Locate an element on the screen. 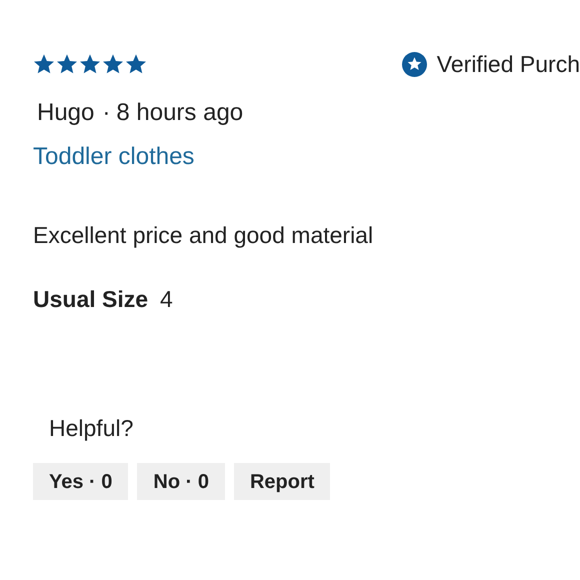 The height and width of the screenshot is (580, 580). review-title: Toddler clothes is located at coordinates (113, 157).